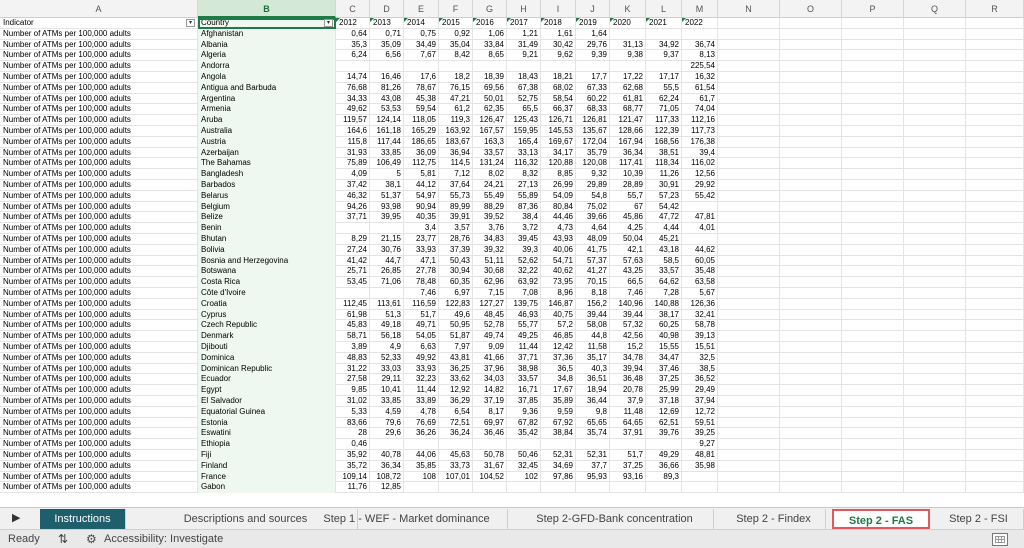 The width and height of the screenshot is (1024, 548). Describe the element at coordinates (353, 239) in the screenshot. I see `value-cell: 8,29` at that location.